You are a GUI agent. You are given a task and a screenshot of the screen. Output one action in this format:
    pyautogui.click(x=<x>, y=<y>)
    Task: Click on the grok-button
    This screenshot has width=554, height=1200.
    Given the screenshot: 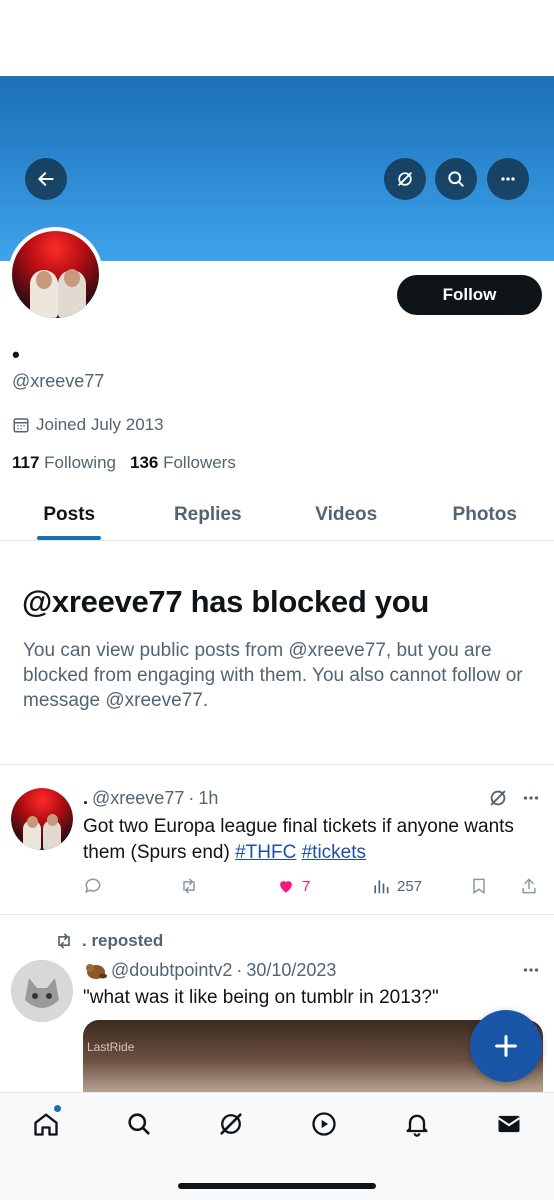 What is the action you would take?
    pyautogui.click(x=405, y=179)
    